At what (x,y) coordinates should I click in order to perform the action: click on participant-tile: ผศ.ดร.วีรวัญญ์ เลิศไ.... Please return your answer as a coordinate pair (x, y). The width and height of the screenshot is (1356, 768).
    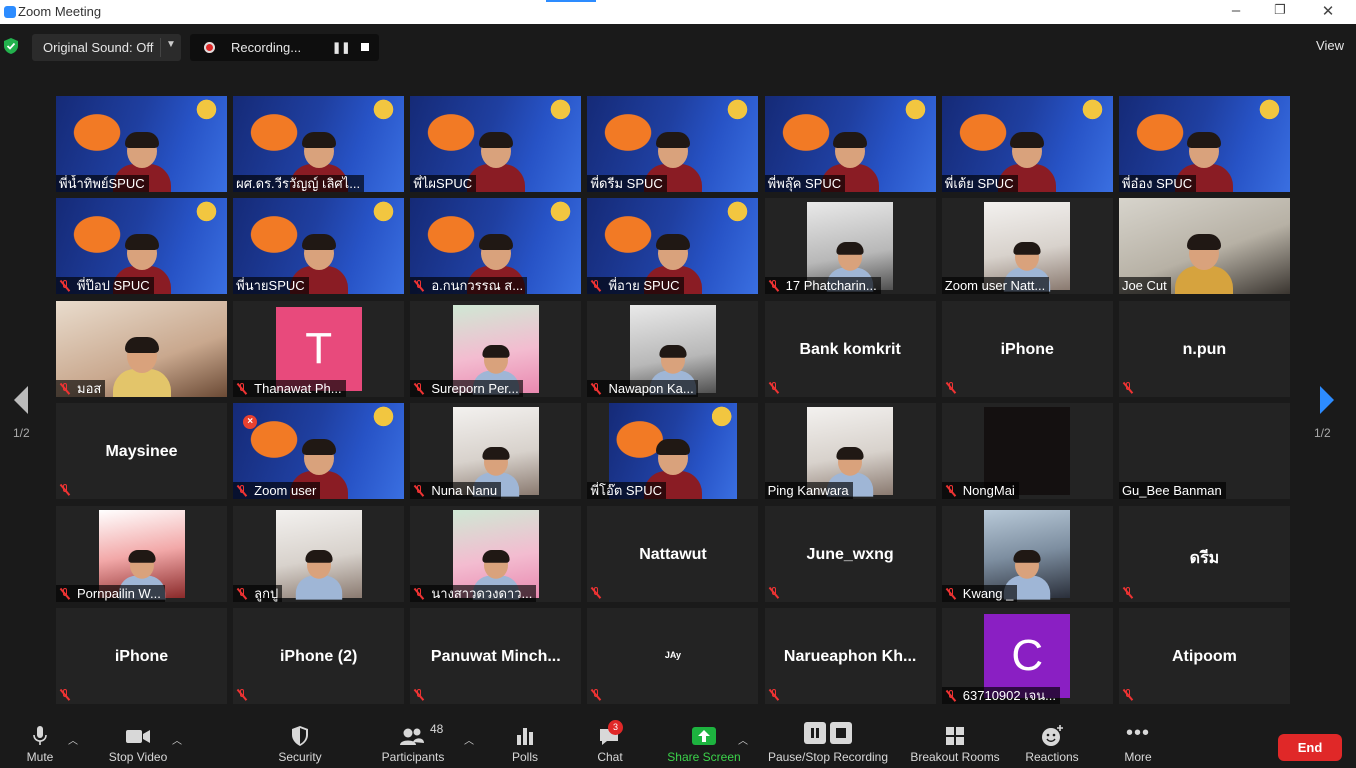
    Looking at the image, I should click on (319, 144).